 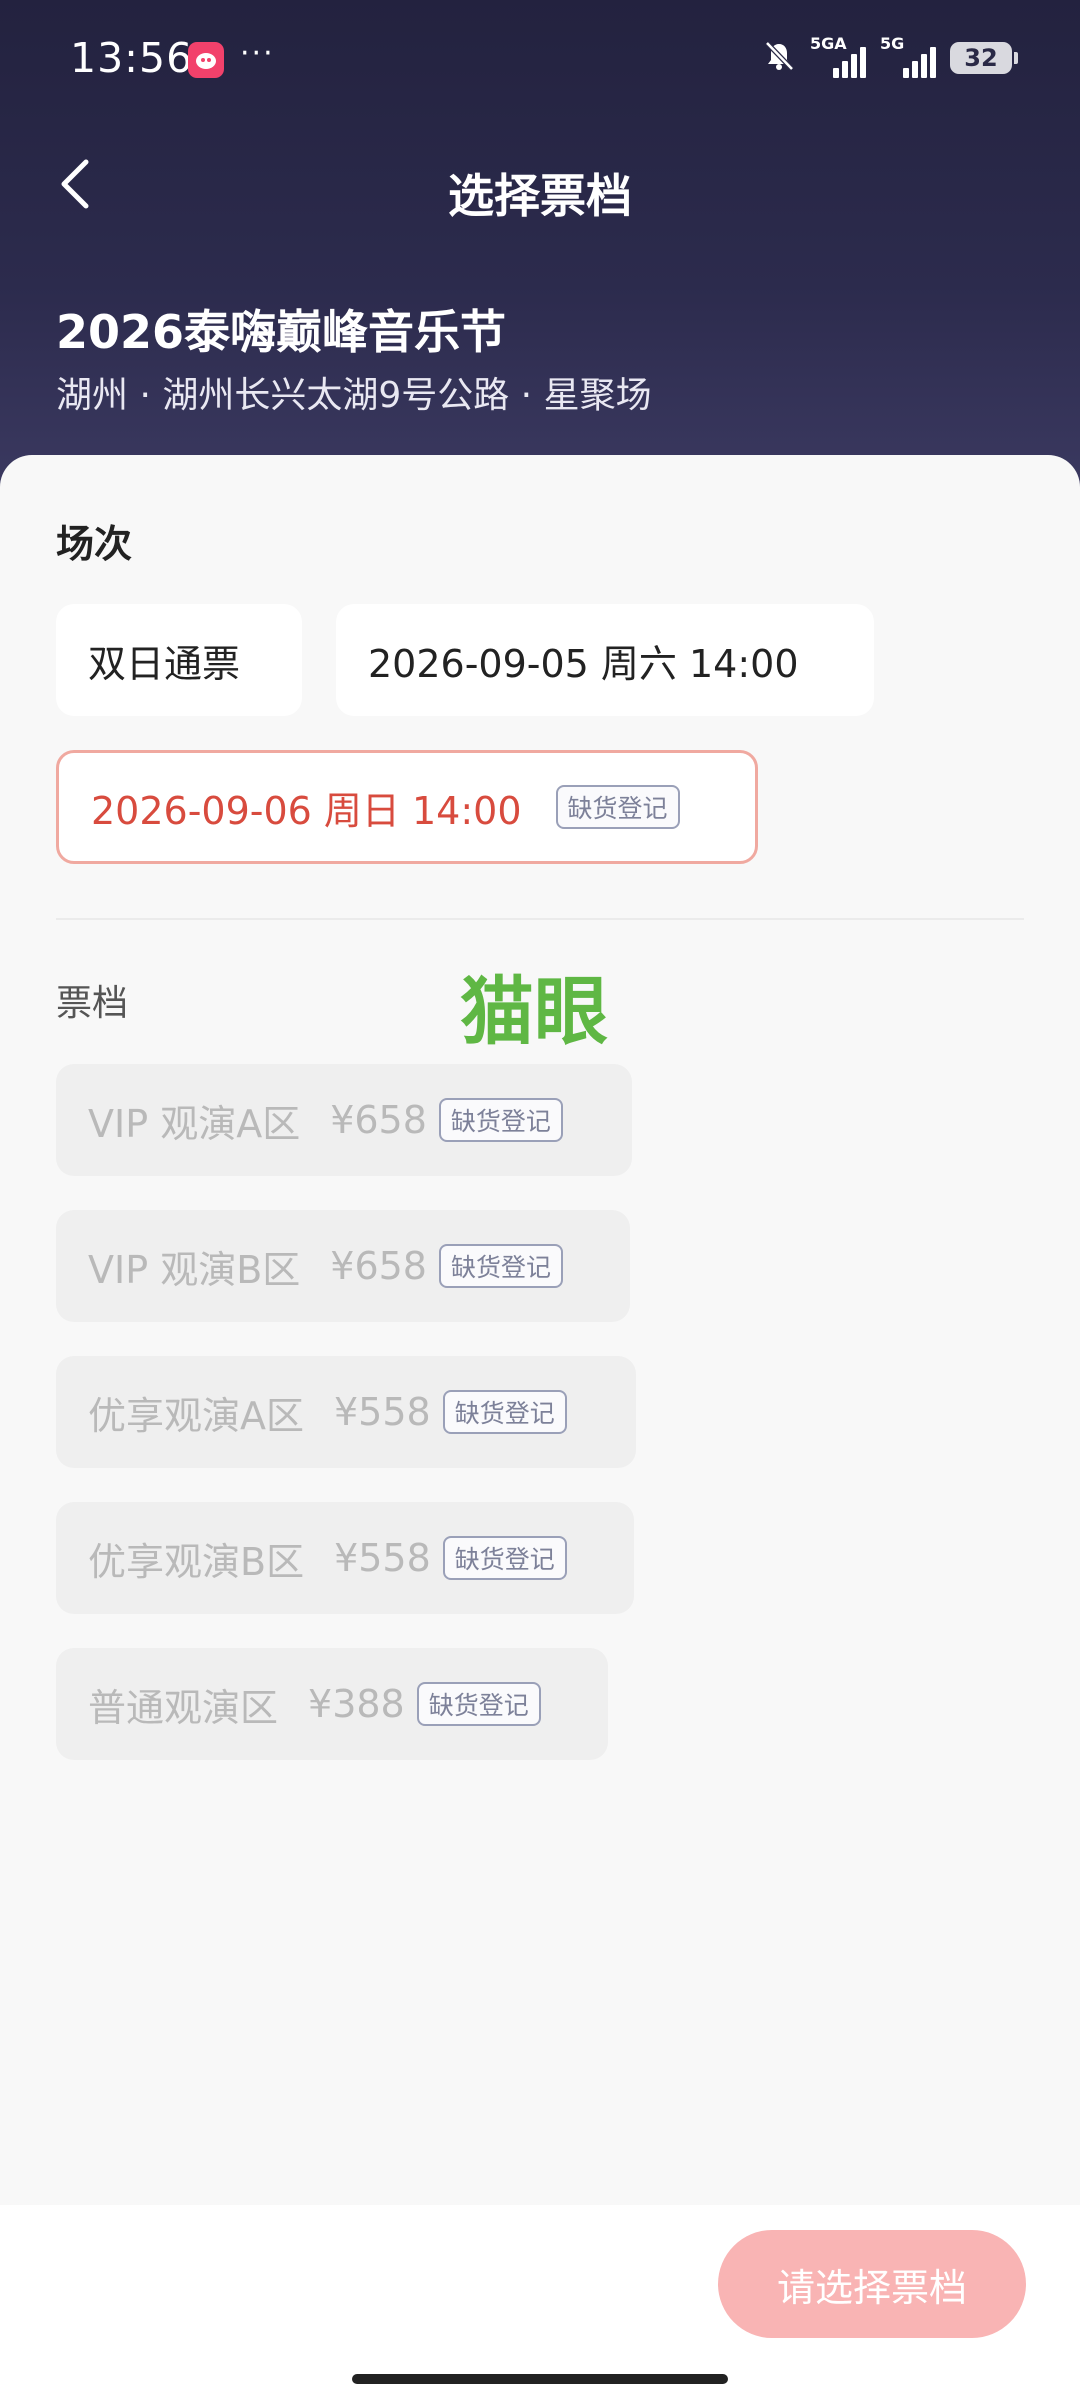 I want to click on tier-option: 优享观演A区 ¥558 缺货登记, so click(x=346, y=1412).